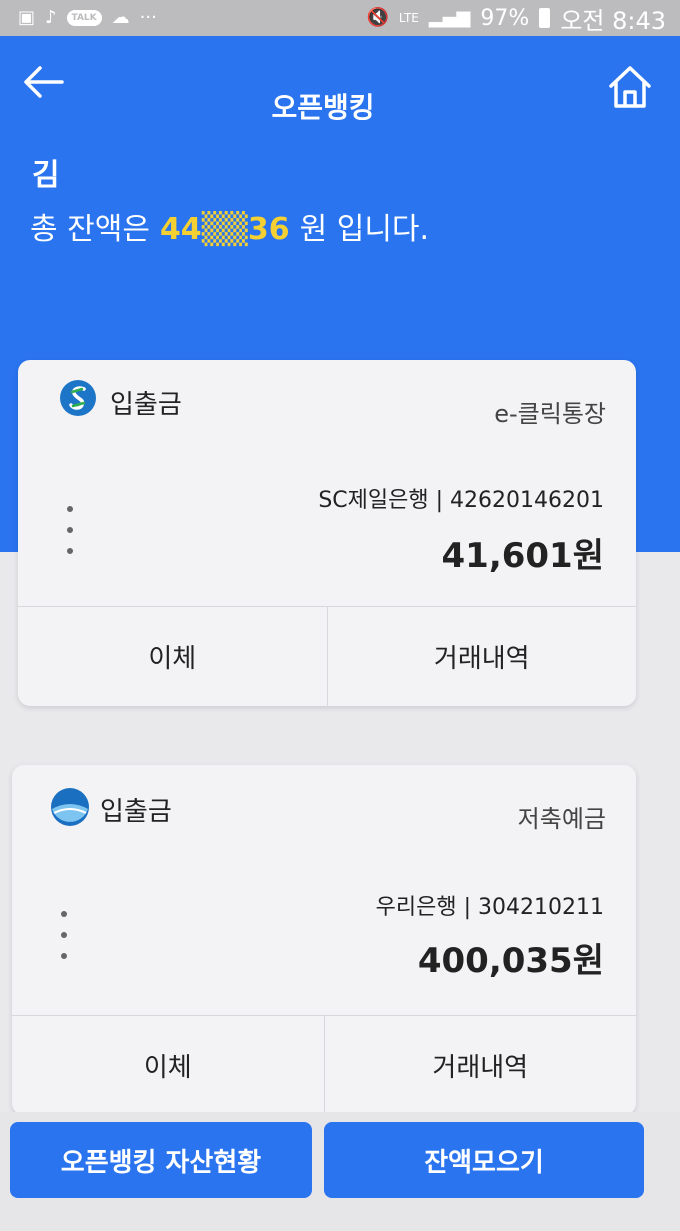 The width and height of the screenshot is (680, 1231). Describe the element at coordinates (324, 810) in the screenshot. I see `card-header: 입출금 저축예금` at that location.